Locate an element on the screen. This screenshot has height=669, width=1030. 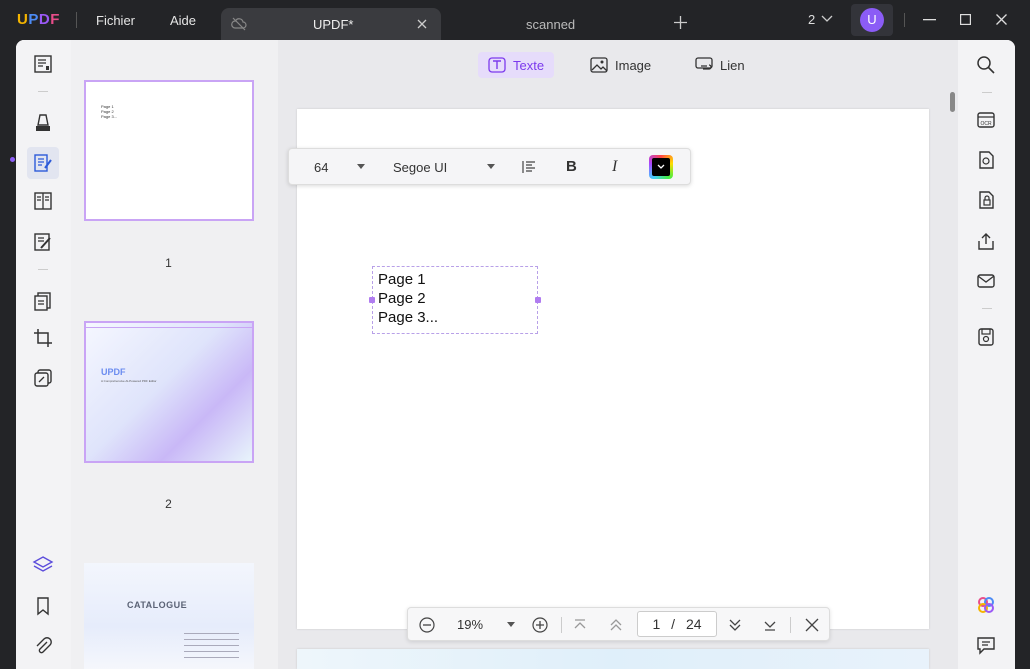
text-format-bar: 64 Segoe UI B I is located at coordinates (489, 166).